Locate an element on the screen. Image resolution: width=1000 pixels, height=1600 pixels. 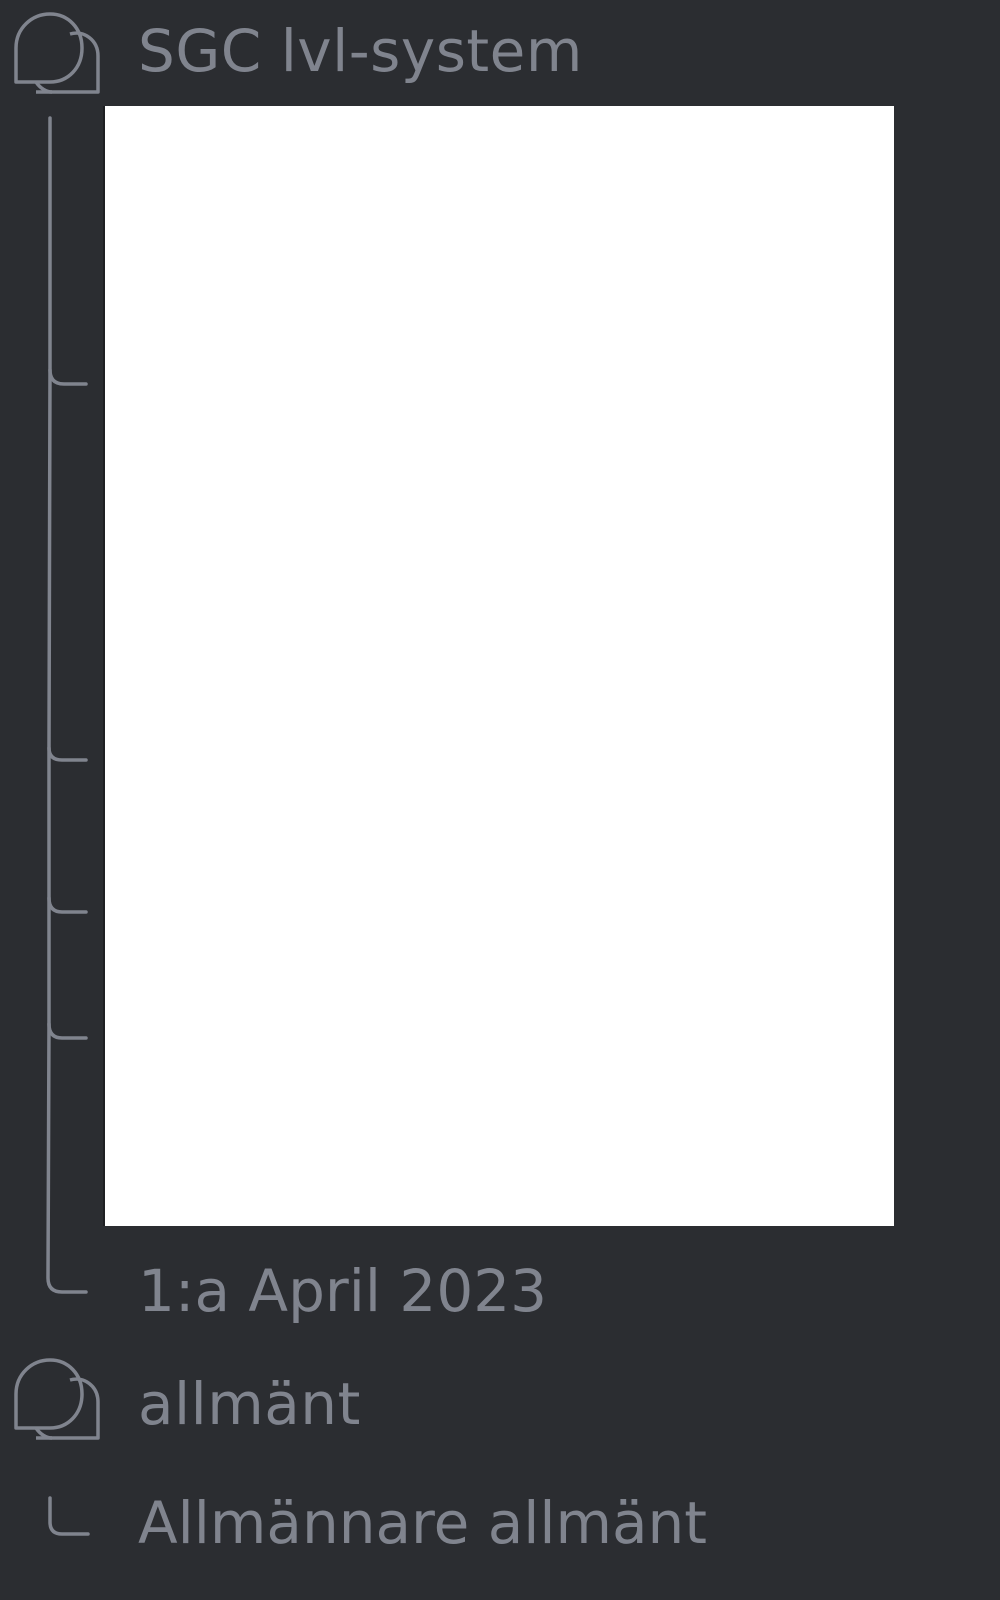
thread-name: 1:a April 2023 is located at coordinates (342, 1291).